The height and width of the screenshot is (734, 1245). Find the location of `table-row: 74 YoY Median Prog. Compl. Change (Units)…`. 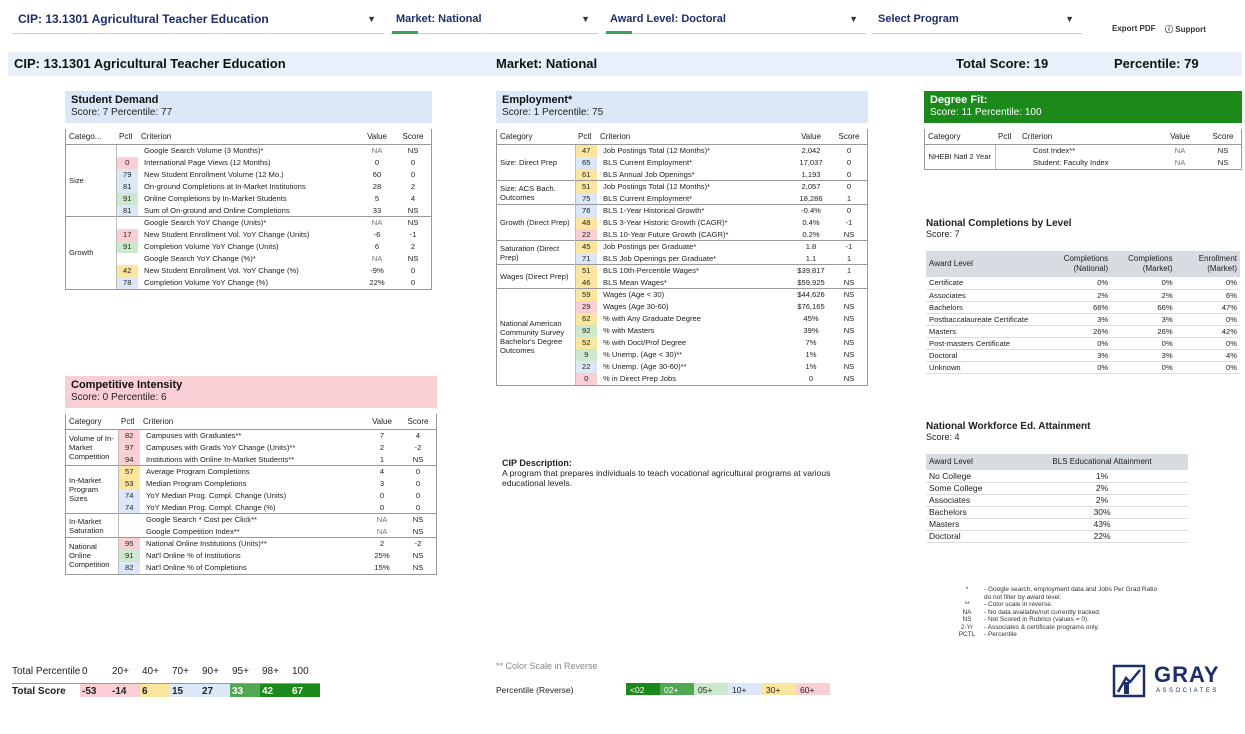

table-row: 74 YoY Median Prog. Compl. Change (Units)… is located at coordinates (251, 495).